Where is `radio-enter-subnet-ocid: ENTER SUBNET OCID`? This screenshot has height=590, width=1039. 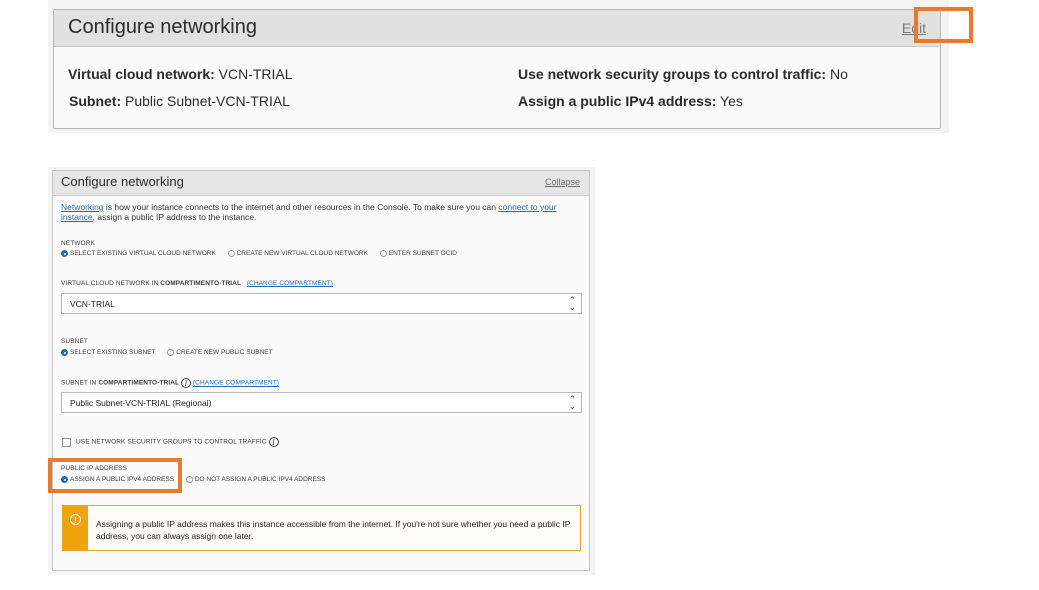 radio-enter-subnet-ocid: ENTER SUBNET OCID is located at coordinates (418, 254).